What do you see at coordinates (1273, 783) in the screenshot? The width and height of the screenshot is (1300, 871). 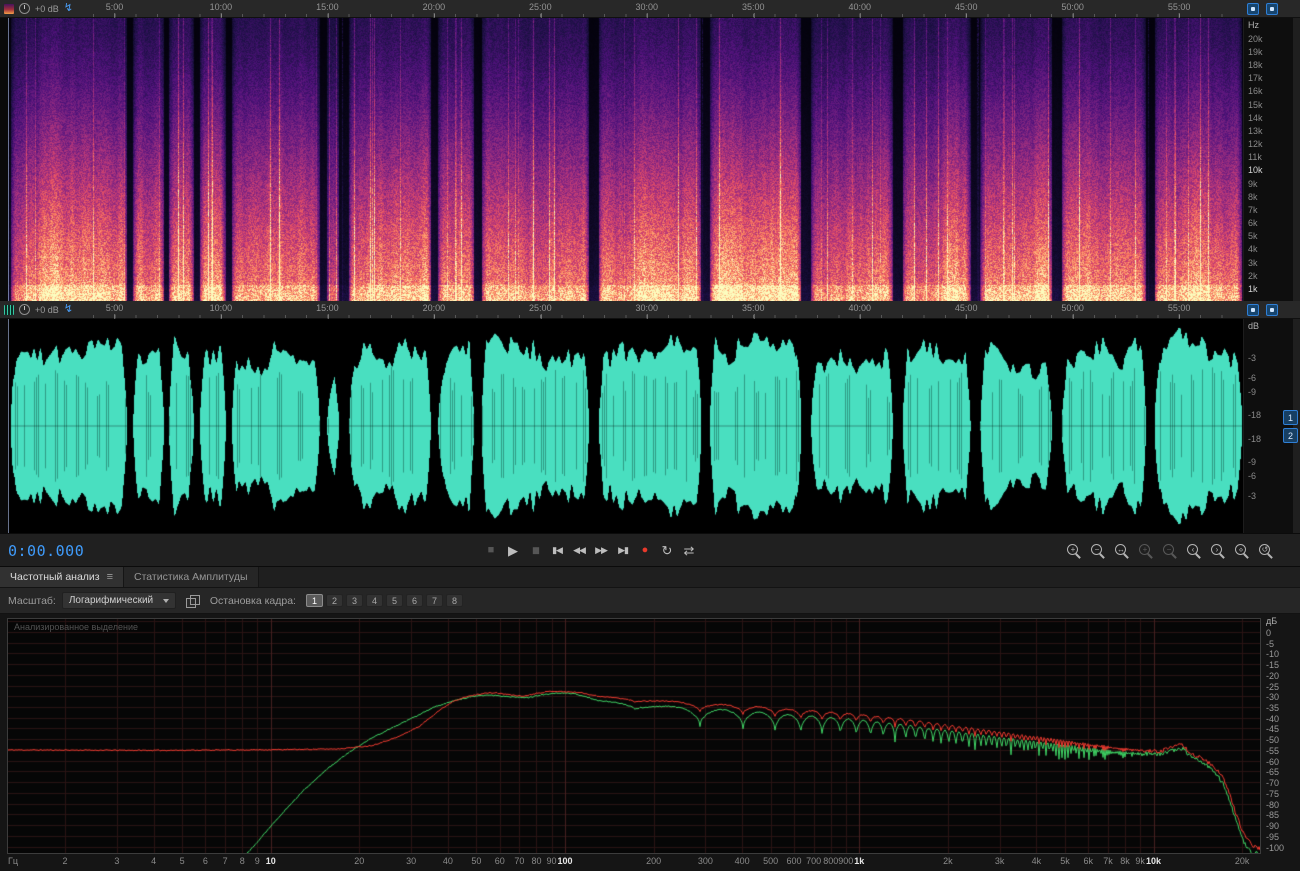 I see `db-axis-label: -70` at bounding box center [1273, 783].